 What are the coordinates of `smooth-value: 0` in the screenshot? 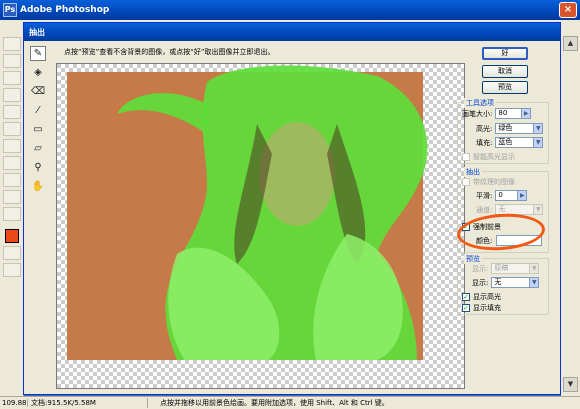 It's located at (500, 195).